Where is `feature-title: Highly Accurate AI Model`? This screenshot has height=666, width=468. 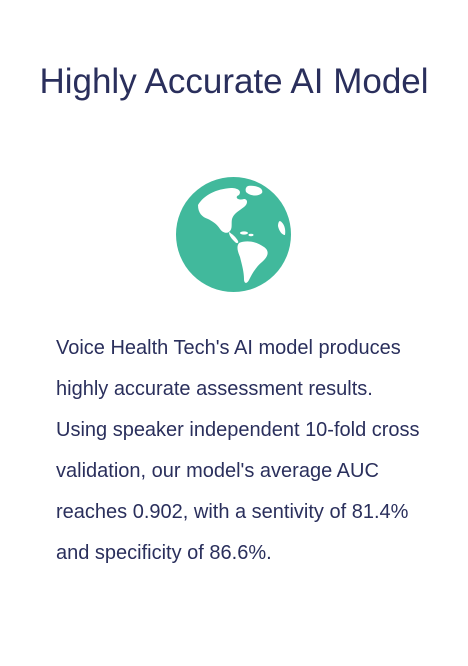 feature-title: Highly Accurate AI Model is located at coordinates (234, 81).